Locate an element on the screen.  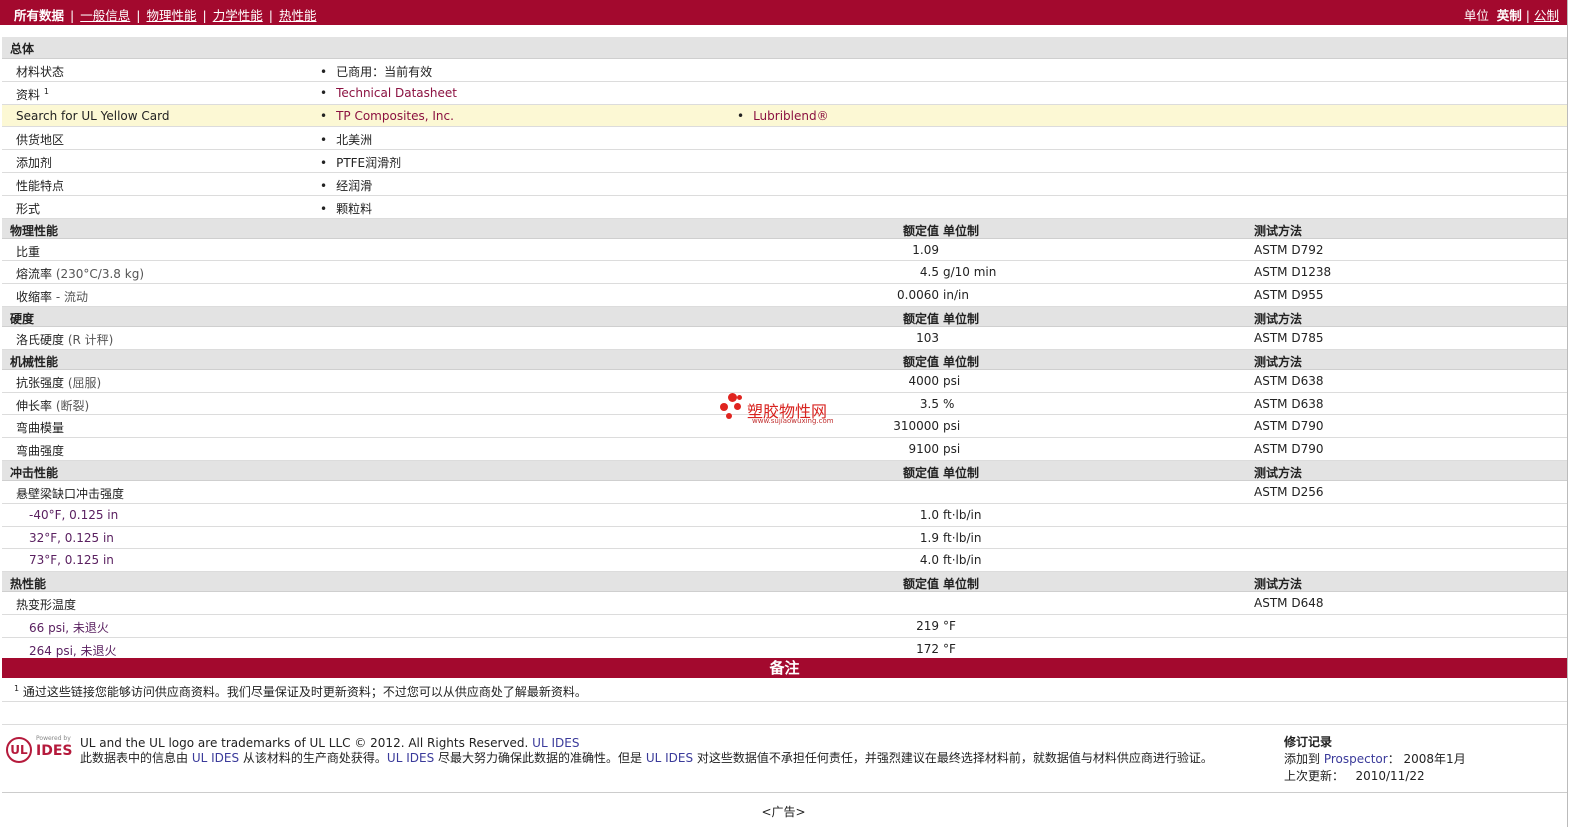
table-row: 供货地区 北美洲 is located at coordinates (784, 139).